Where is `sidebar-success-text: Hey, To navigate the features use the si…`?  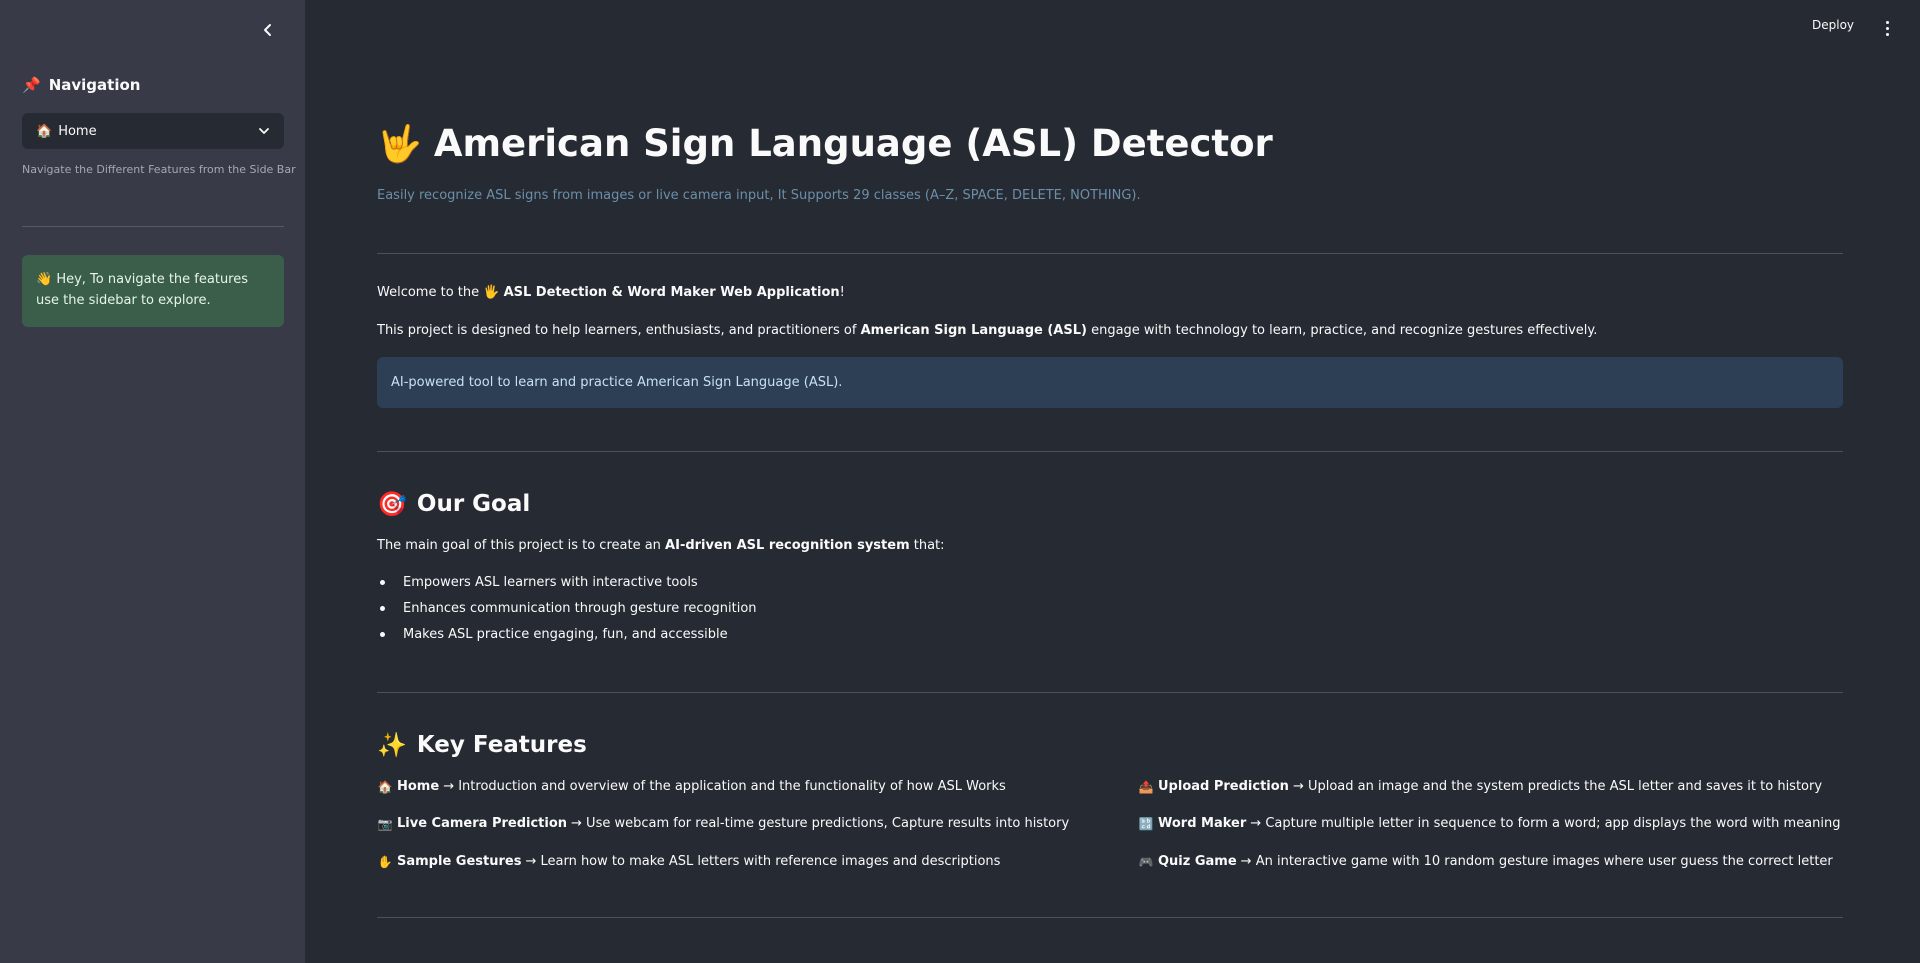 sidebar-success-text: Hey, To navigate the features use the si… is located at coordinates (142, 290).